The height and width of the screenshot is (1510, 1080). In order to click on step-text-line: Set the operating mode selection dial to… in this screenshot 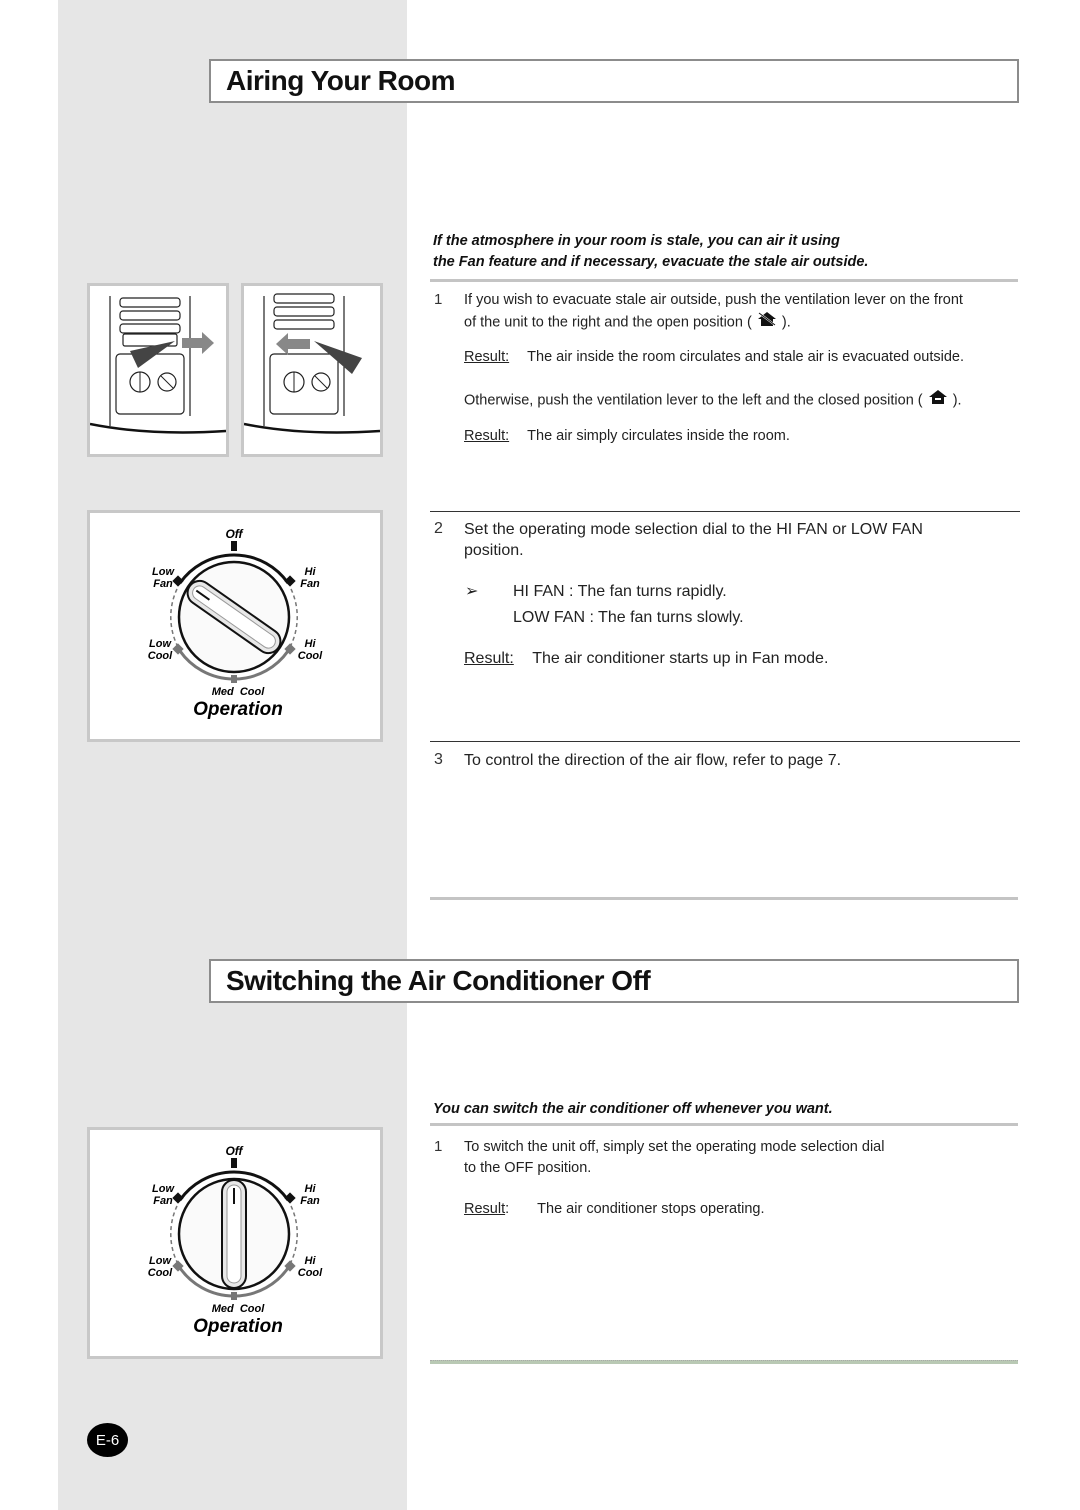, I will do `click(693, 529)`.